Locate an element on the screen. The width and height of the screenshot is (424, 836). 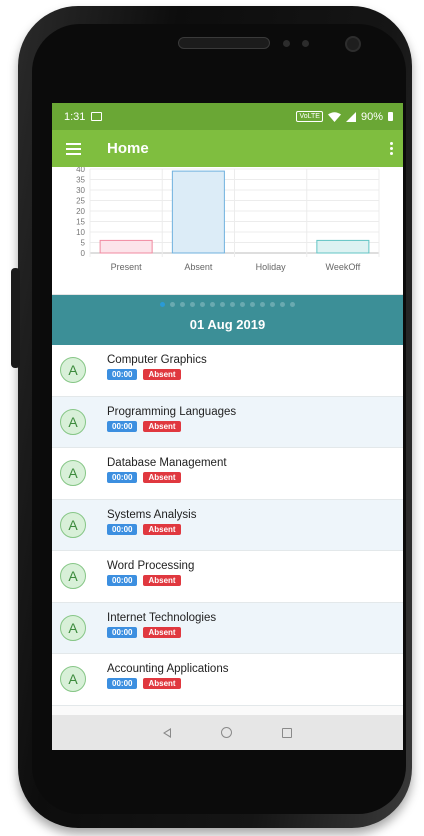
back-icon is located at coordinates (167, 732).